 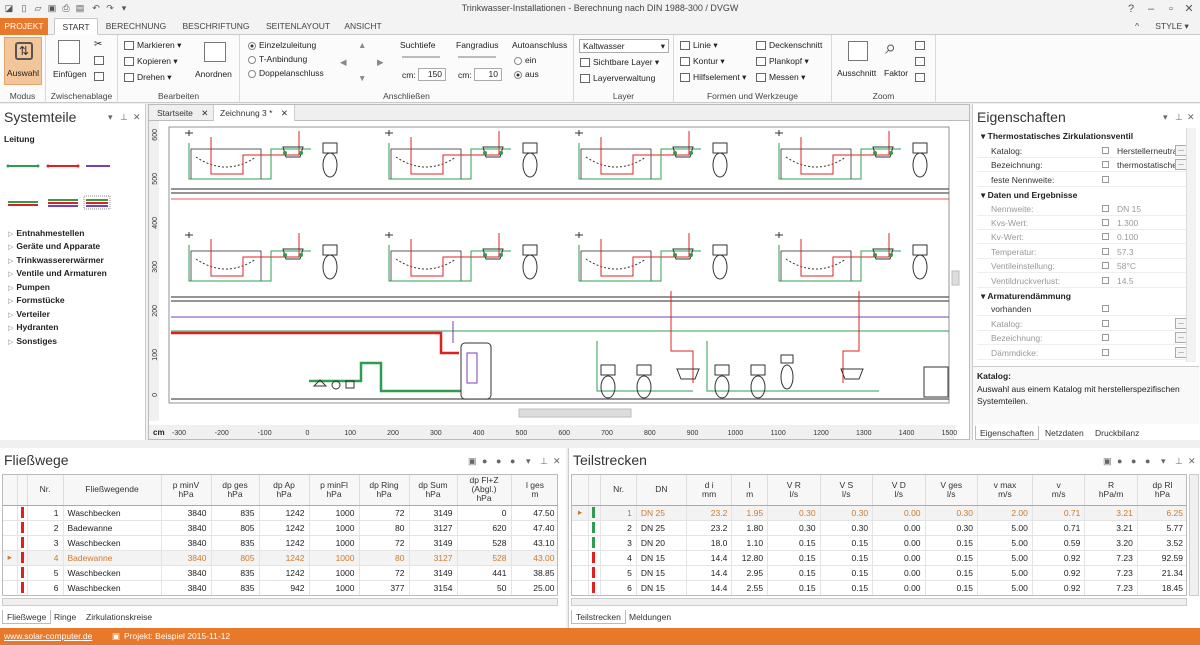 What do you see at coordinates (1172, 26) in the screenshot?
I see `style-menu: STYLE ▾` at bounding box center [1172, 26].